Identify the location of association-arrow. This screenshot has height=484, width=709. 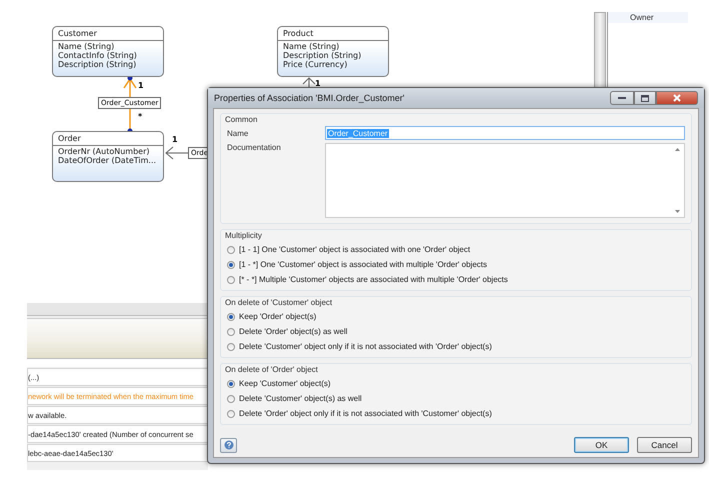
(176, 153).